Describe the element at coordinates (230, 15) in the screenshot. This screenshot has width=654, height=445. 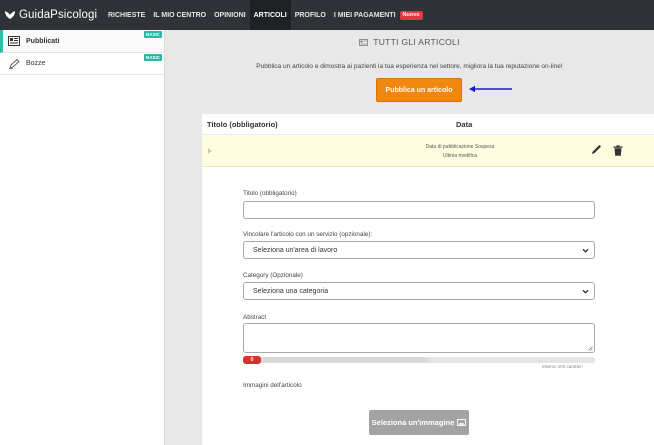
I see `nav-opinioni: OPINIONI` at that location.